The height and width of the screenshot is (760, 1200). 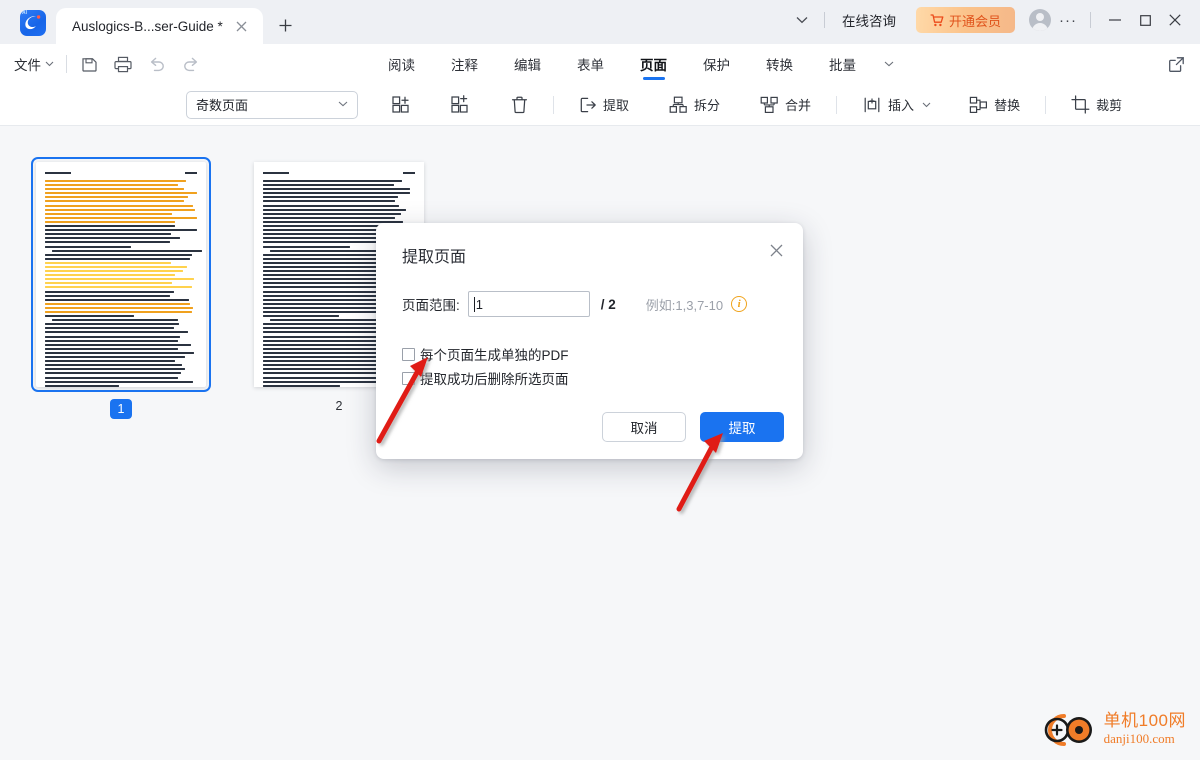 I want to click on ribbon-tab-4: 页面, so click(x=653, y=64).